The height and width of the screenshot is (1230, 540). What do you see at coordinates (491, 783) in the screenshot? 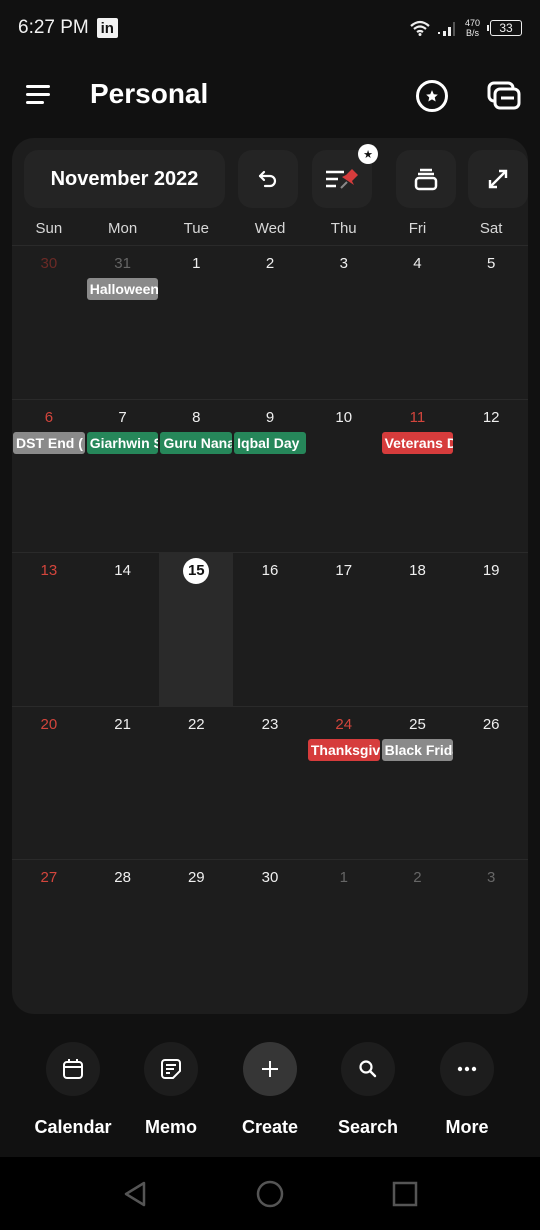
I see `day-cell: 26` at bounding box center [491, 783].